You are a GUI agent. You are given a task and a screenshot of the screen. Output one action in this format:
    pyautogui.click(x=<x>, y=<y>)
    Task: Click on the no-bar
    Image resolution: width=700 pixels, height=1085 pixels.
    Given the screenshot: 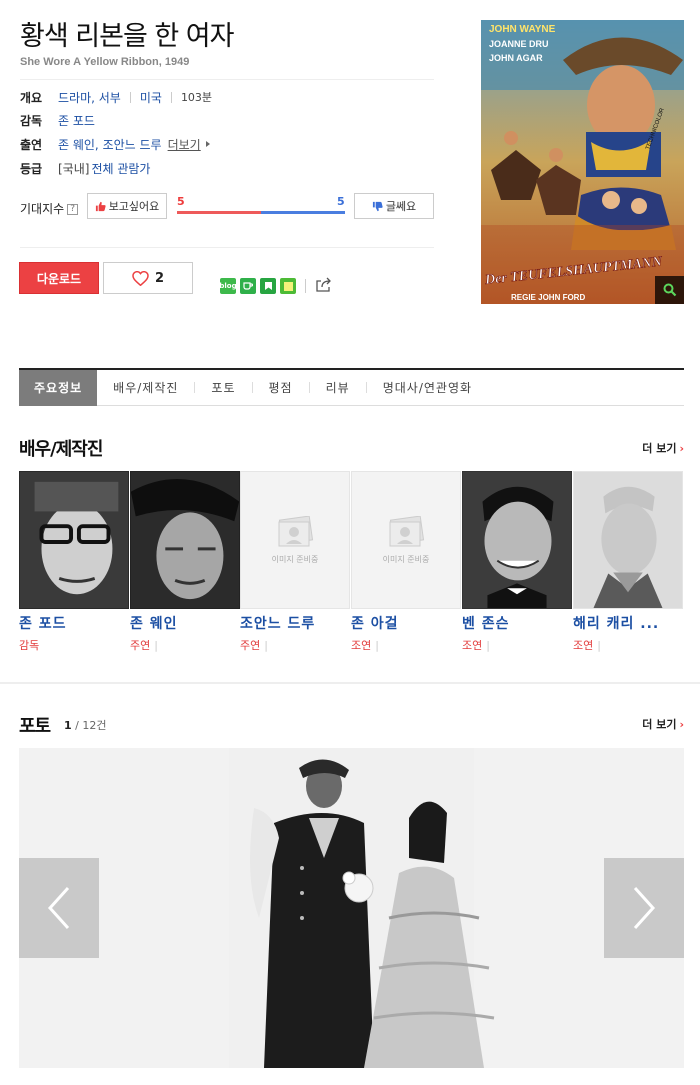 What is the action you would take?
    pyautogui.click(x=303, y=212)
    